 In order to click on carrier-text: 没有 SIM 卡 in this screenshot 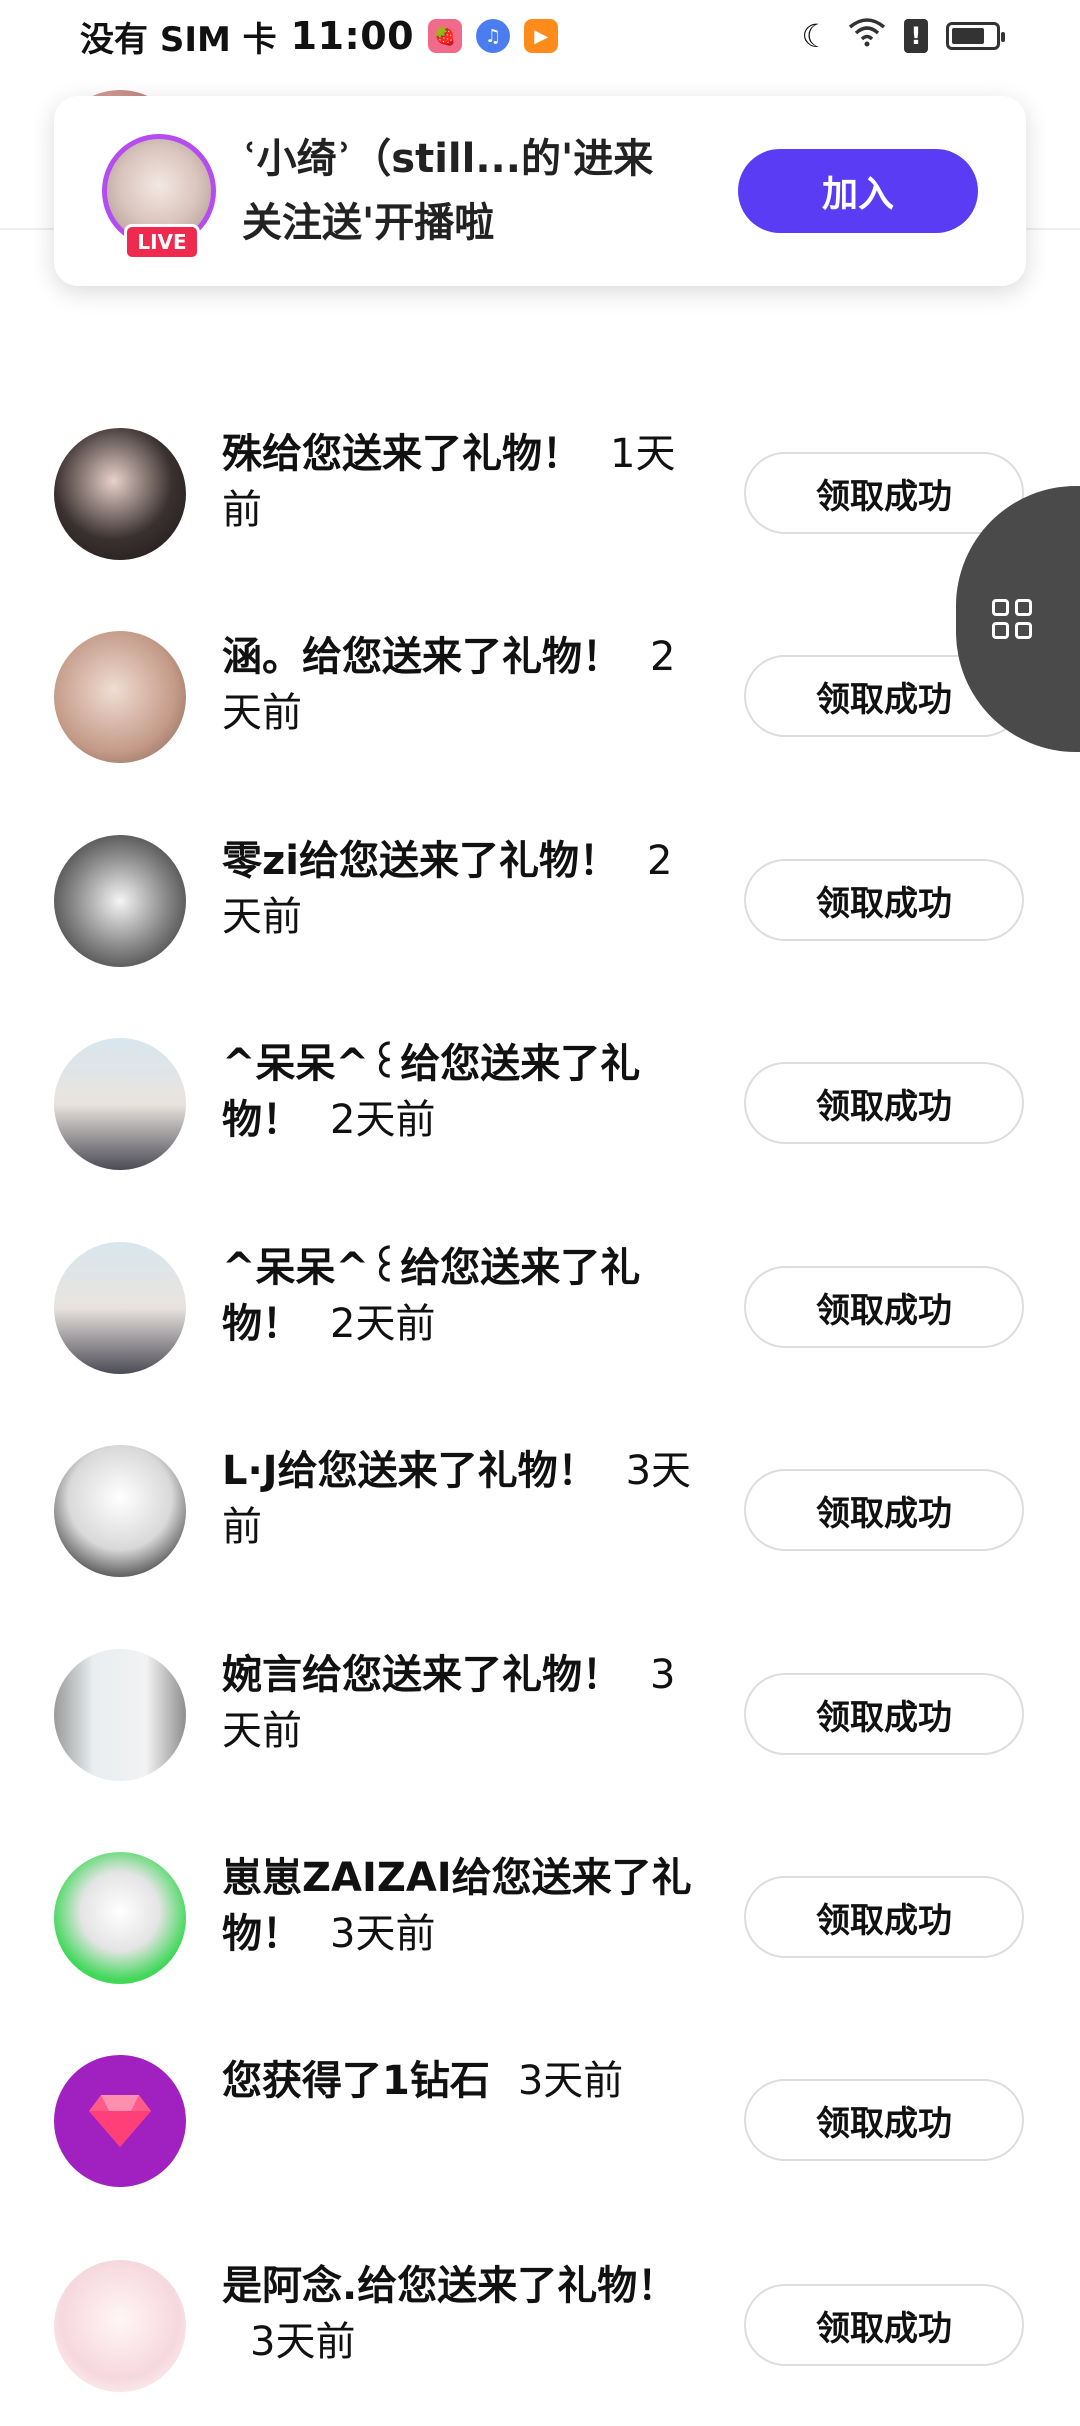, I will do `click(178, 39)`.